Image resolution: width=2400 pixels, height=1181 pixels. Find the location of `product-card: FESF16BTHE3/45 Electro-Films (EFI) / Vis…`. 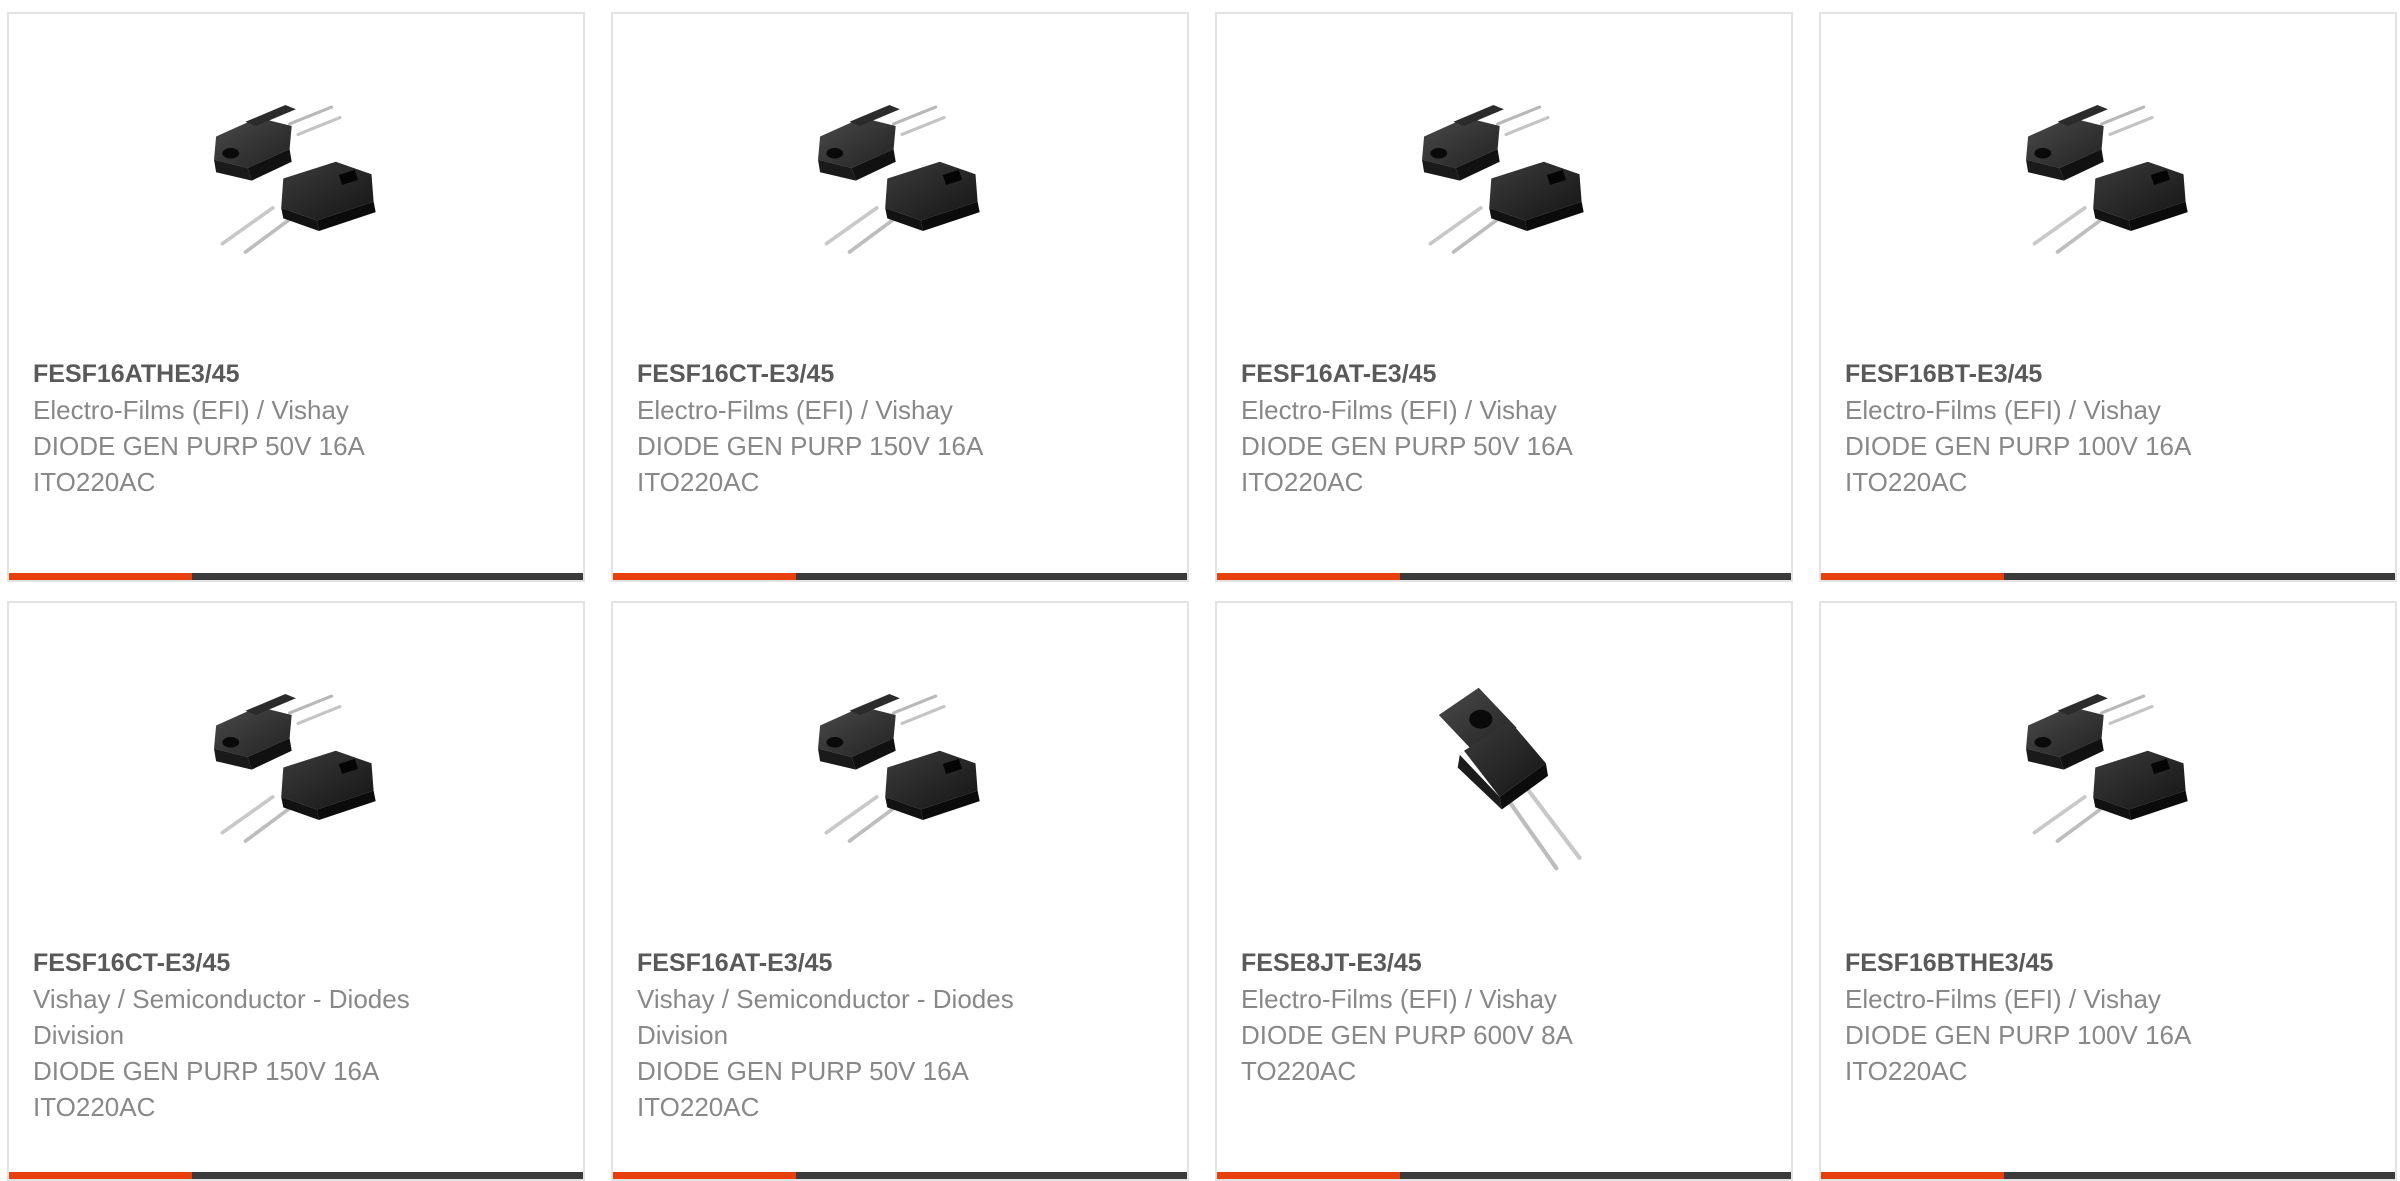

product-card: FESF16BTHE3/45 Electro-Films (EFI) / Vis… is located at coordinates (2108, 891).